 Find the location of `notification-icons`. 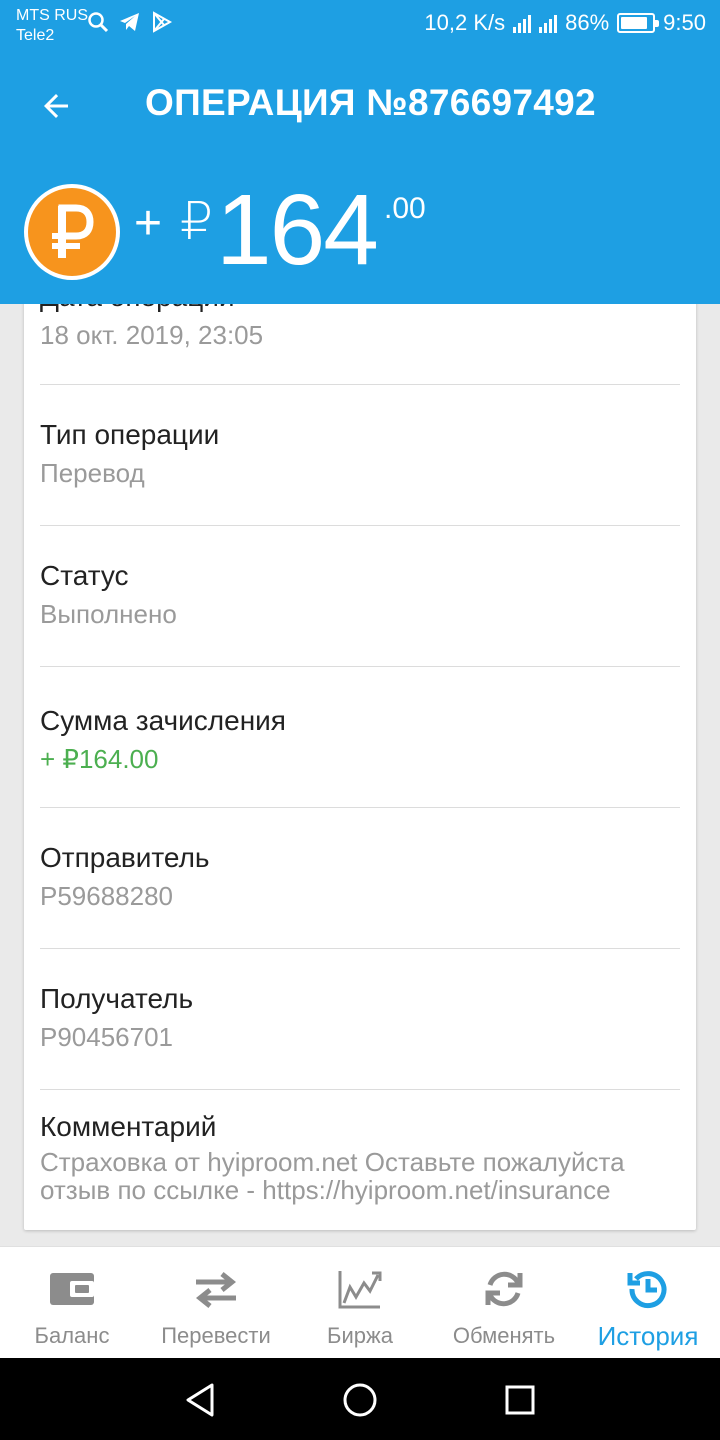

notification-icons is located at coordinates (130, 22).